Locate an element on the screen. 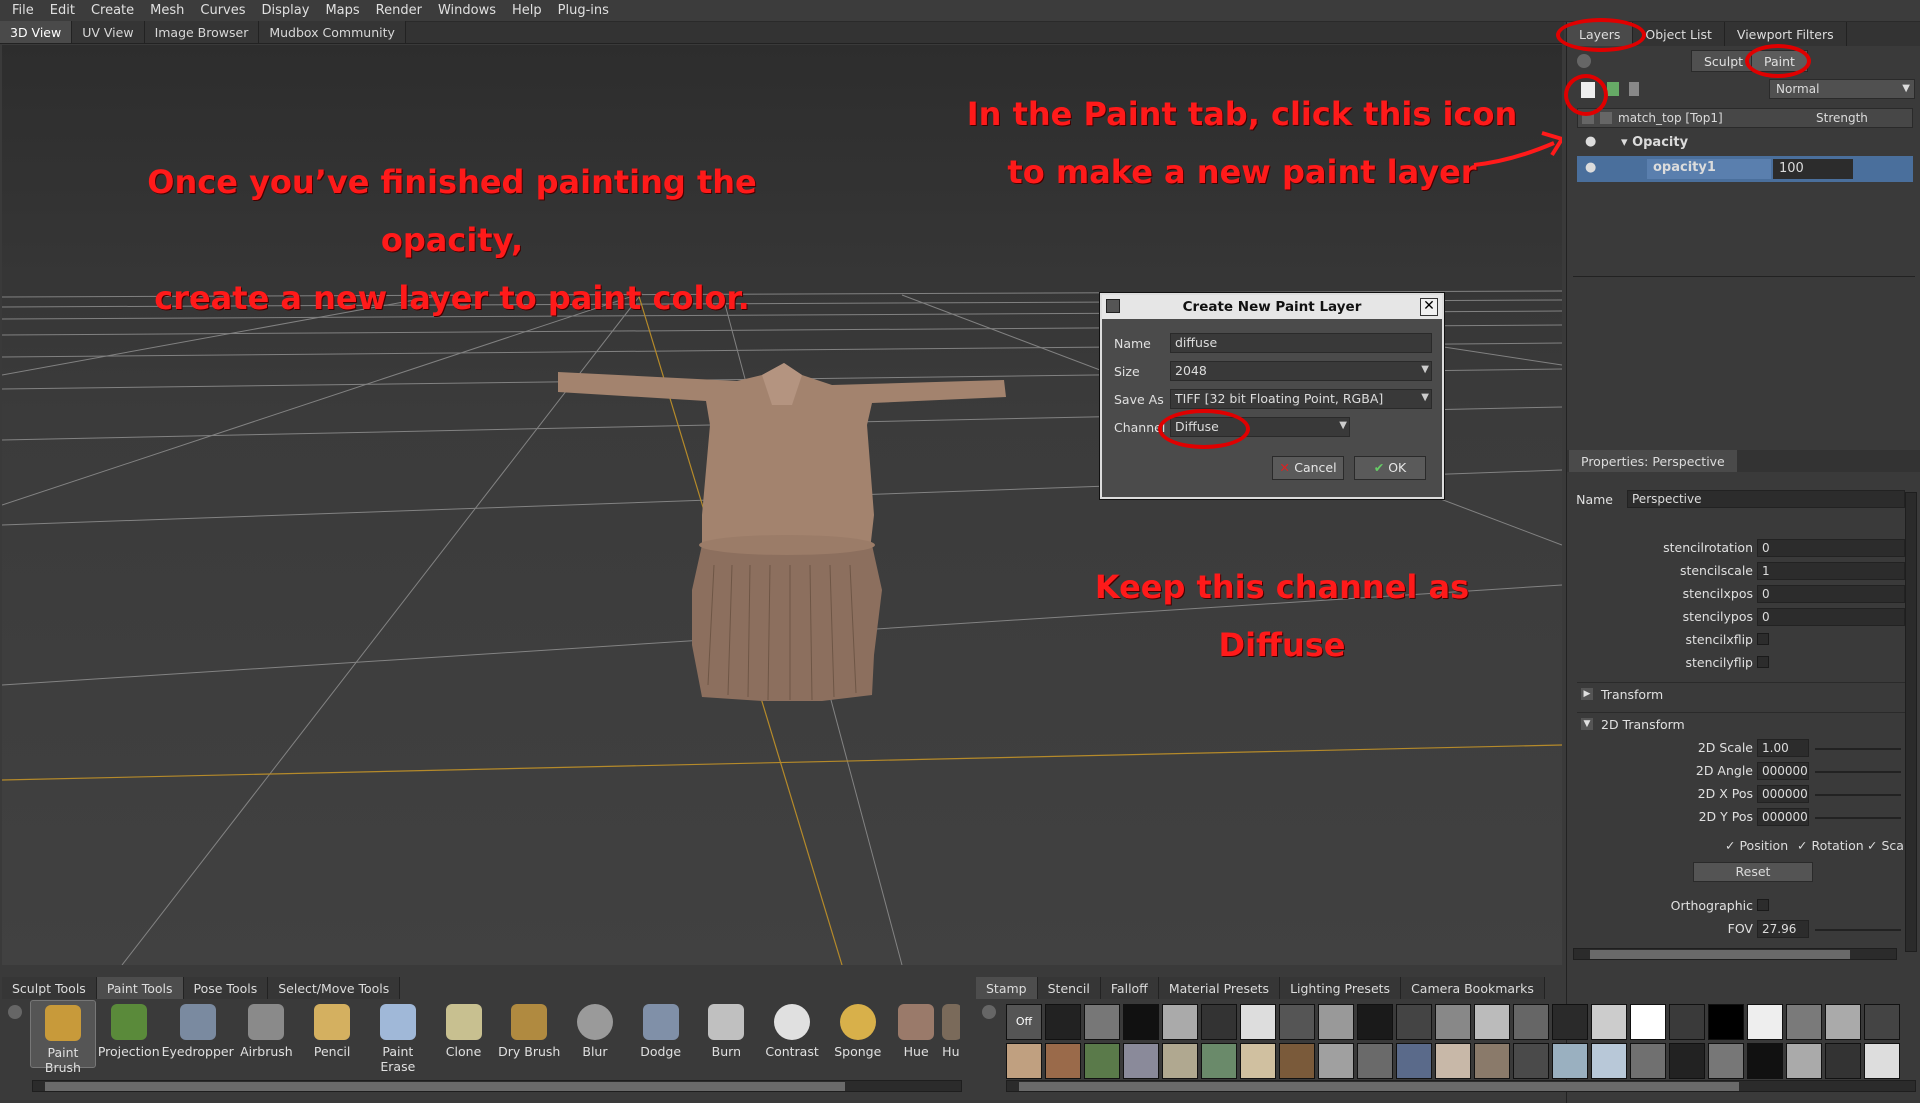  transform2d-section: ▼ 2D Transform is located at coordinates (1745, 723).